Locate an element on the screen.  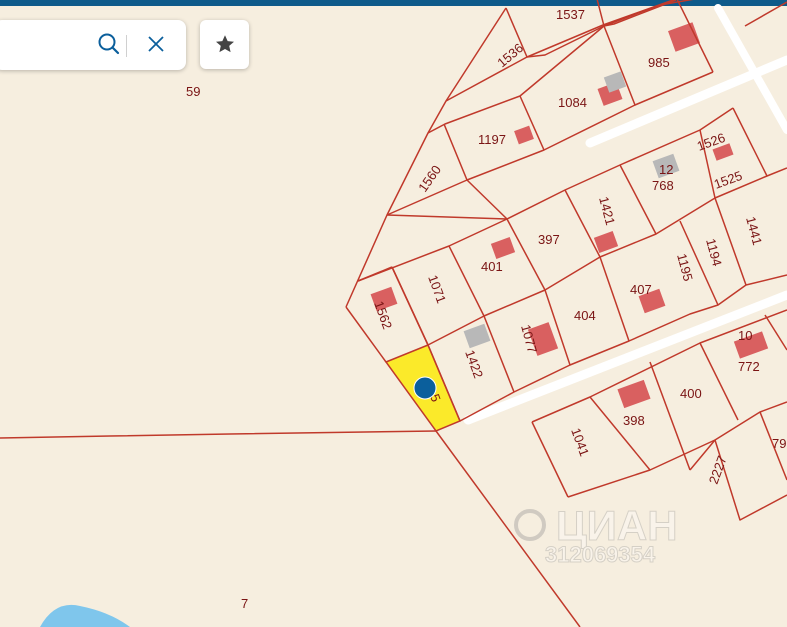
label-398: 398 is located at coordinates (634, 420).